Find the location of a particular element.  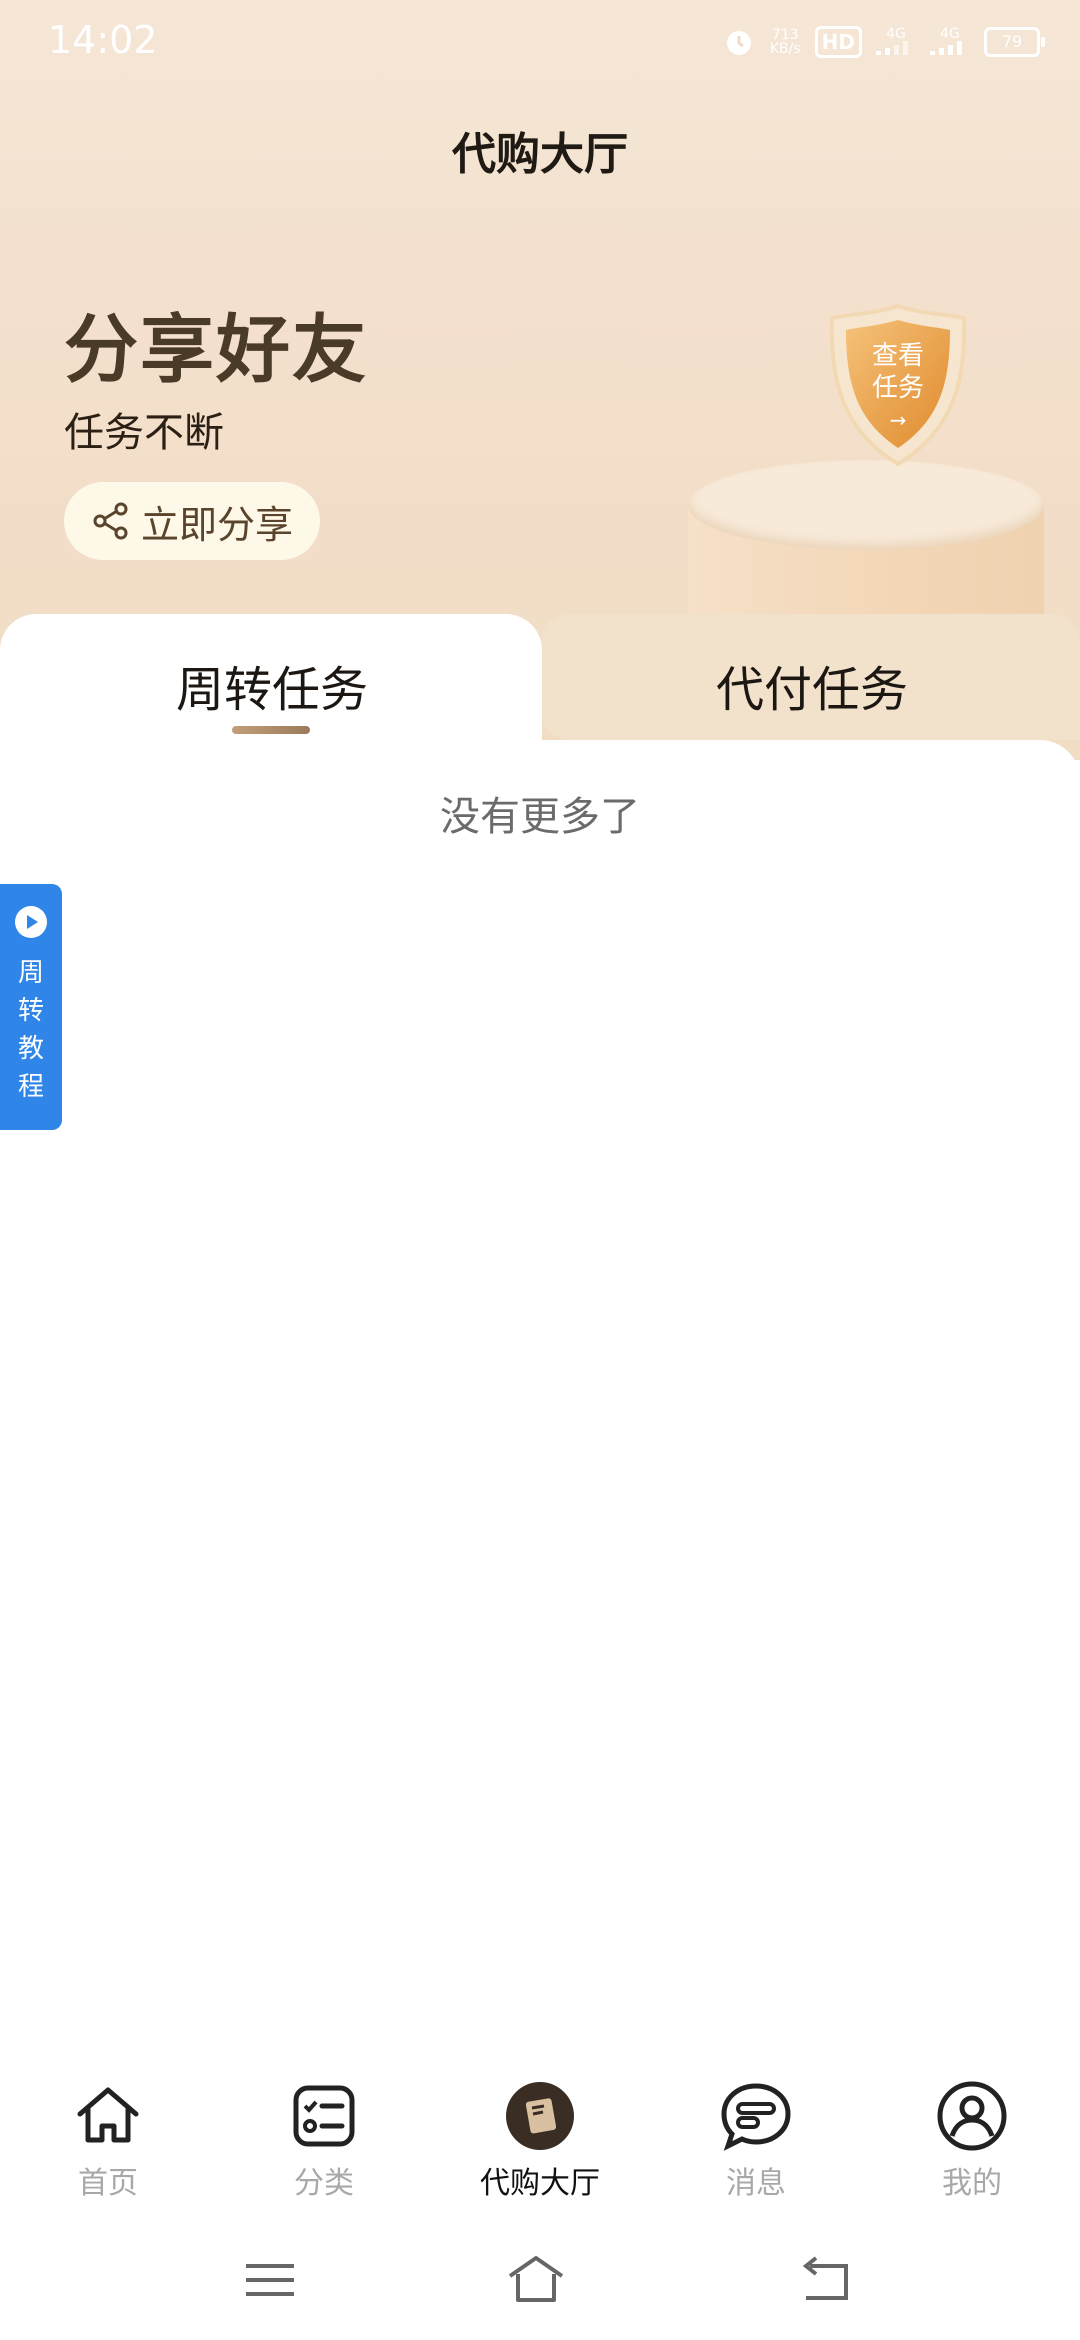

bottom-nav: 首页 分类 代购大厅 消息 我的 is located at coordinates (540, 2136).